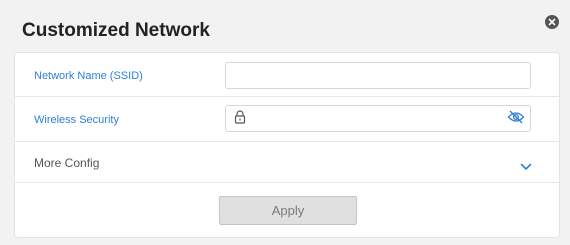  I want to click on apply-button: Apply, so click(288, 210).